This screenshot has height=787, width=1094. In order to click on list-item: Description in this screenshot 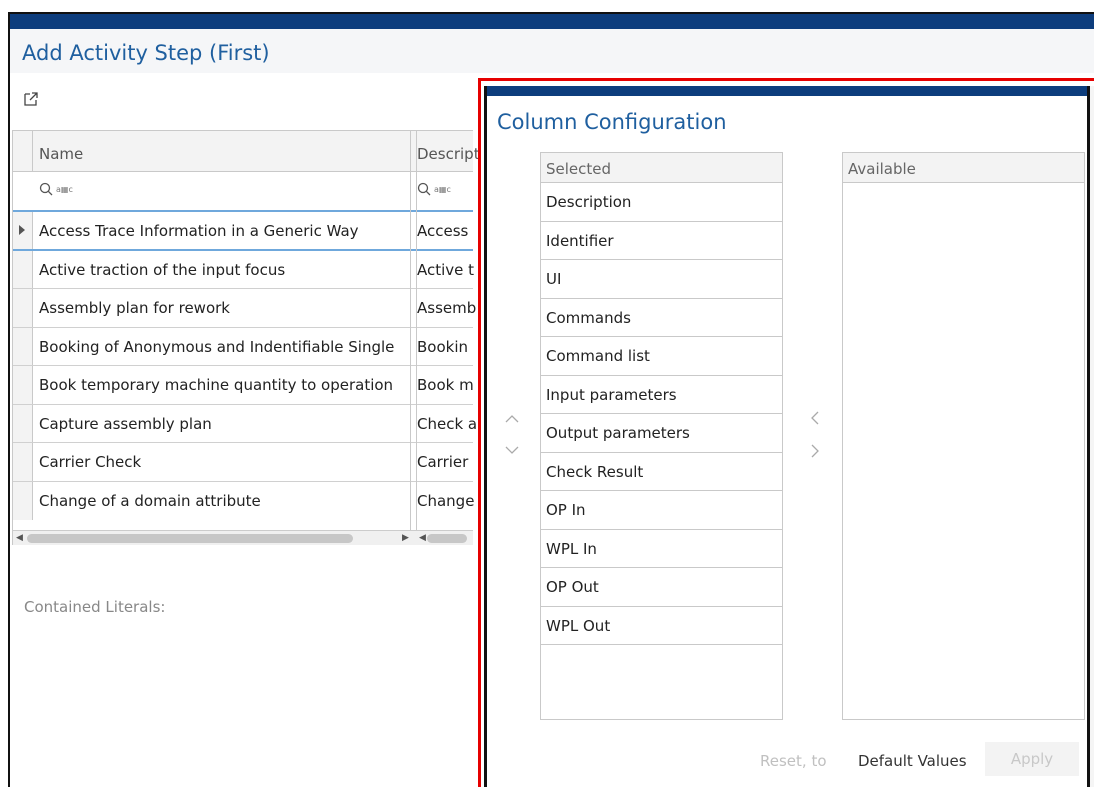, I will do `click(661, 202)`.